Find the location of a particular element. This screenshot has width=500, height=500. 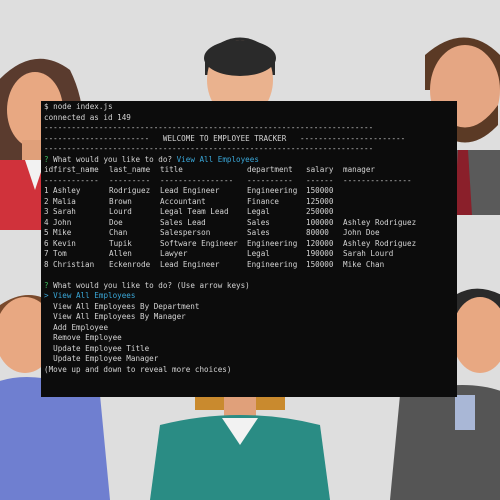

menu-item-update-title: Update Employee Title is located at coordinates (249, 349).